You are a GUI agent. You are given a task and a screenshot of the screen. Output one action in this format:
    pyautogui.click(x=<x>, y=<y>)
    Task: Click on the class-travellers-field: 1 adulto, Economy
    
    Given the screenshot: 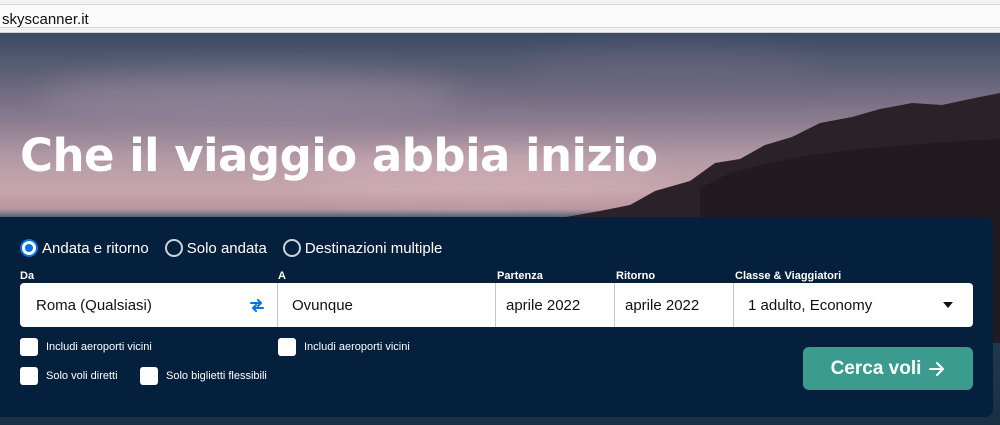 What is the action you would take?
    pyautogui.click(x=853, y=305)
    